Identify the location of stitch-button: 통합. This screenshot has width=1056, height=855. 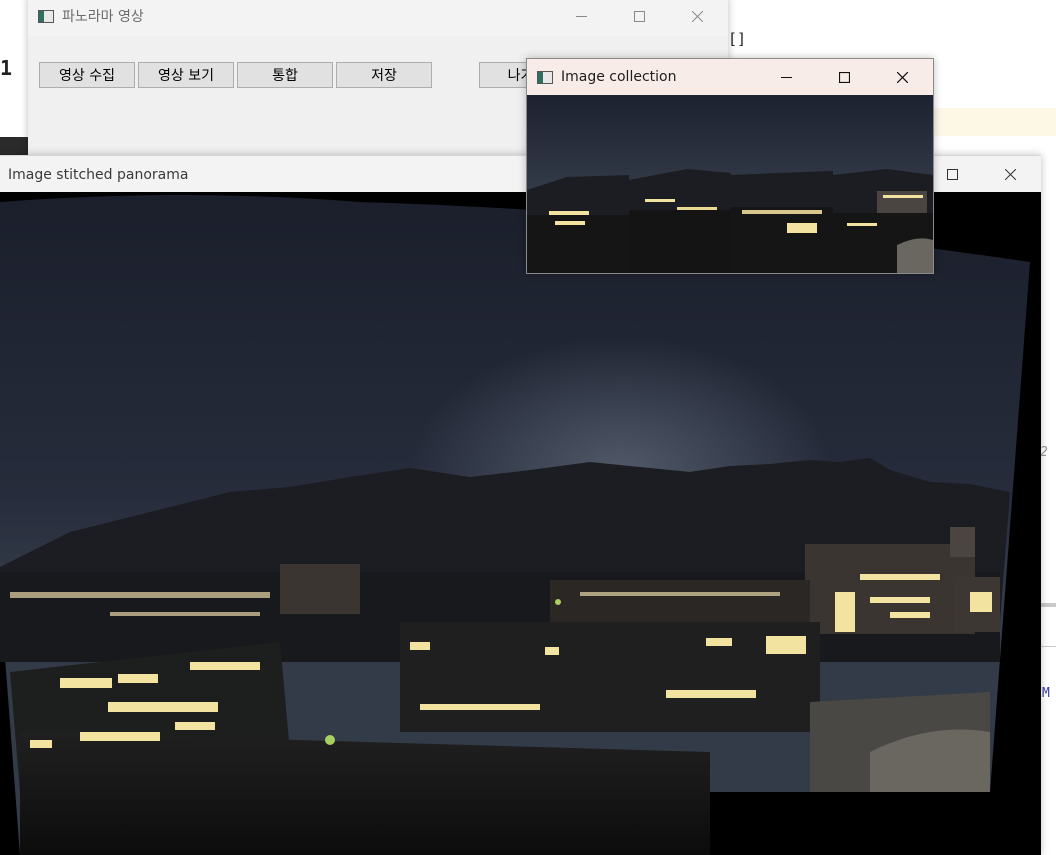
(285, 75).